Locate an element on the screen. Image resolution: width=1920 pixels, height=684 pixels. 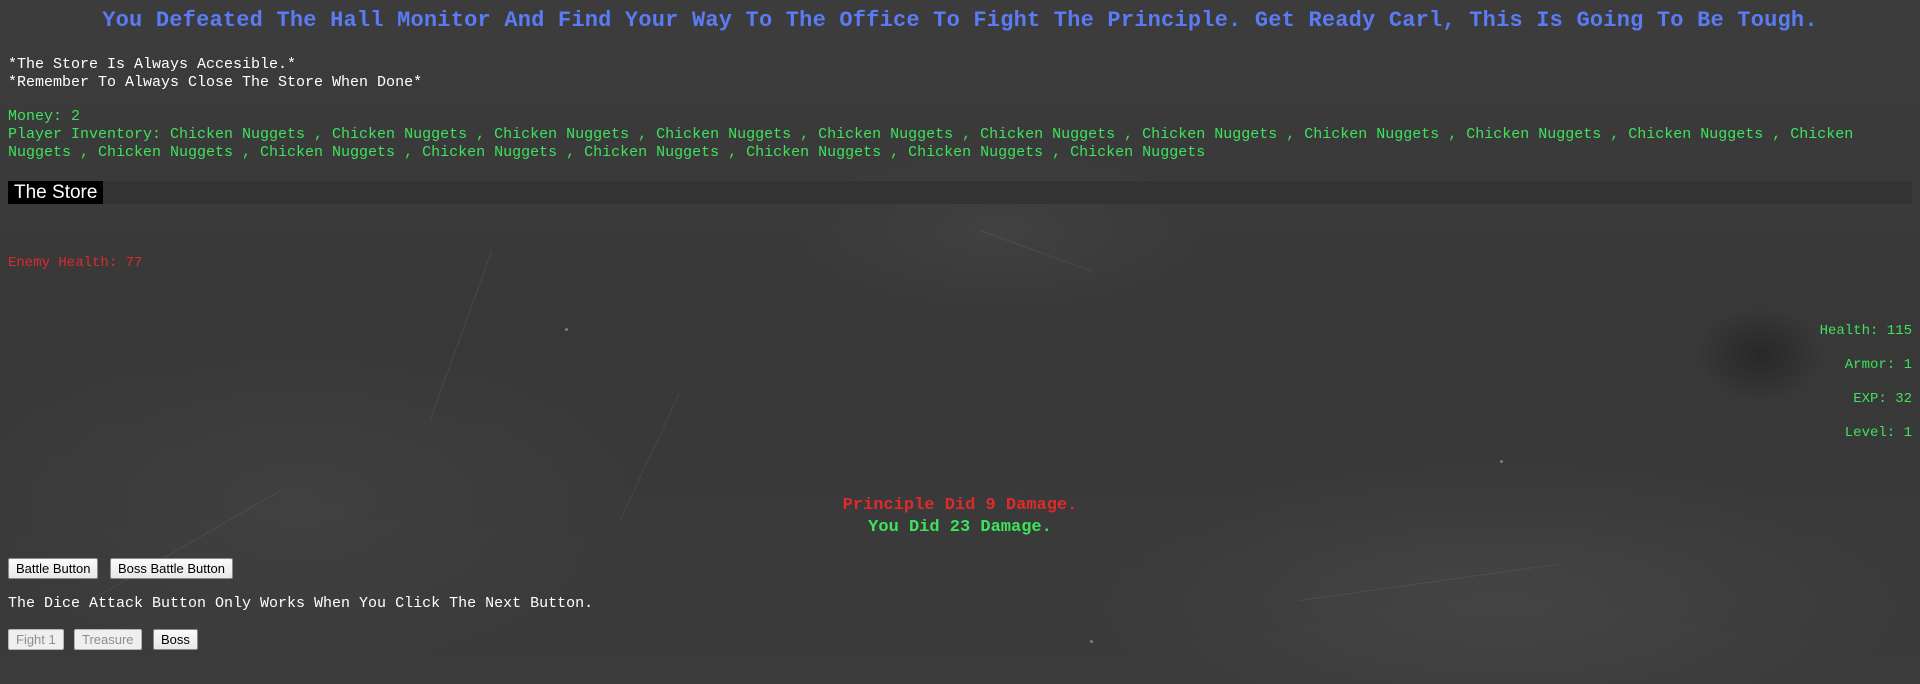
money-display: Money: 2 is located at coordinates (44, 116).